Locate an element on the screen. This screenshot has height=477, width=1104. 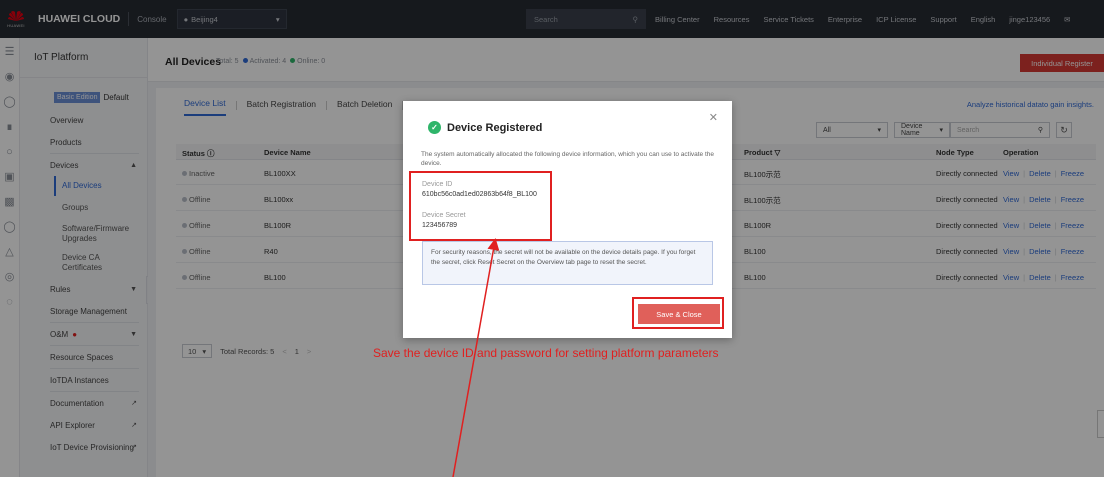
dialog-title: ✓ Device Registered is located at coordinates (485, 127).